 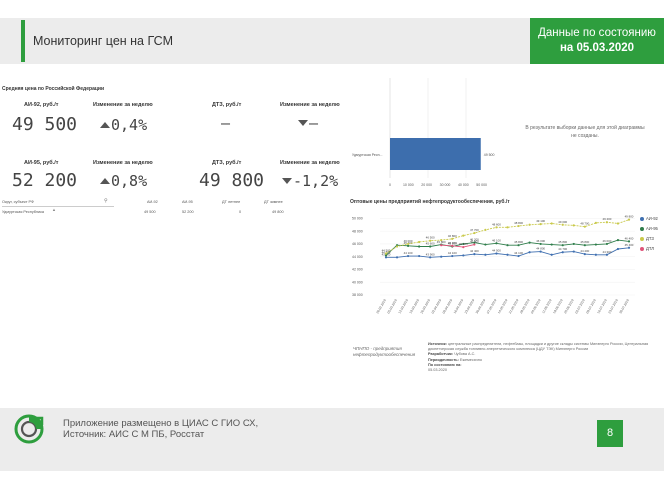 What do you see at coordinates (231, 202) in the screenshot?
I see `table-header-dt-summer: ДТ летнее` at bounding box center [231, 202].